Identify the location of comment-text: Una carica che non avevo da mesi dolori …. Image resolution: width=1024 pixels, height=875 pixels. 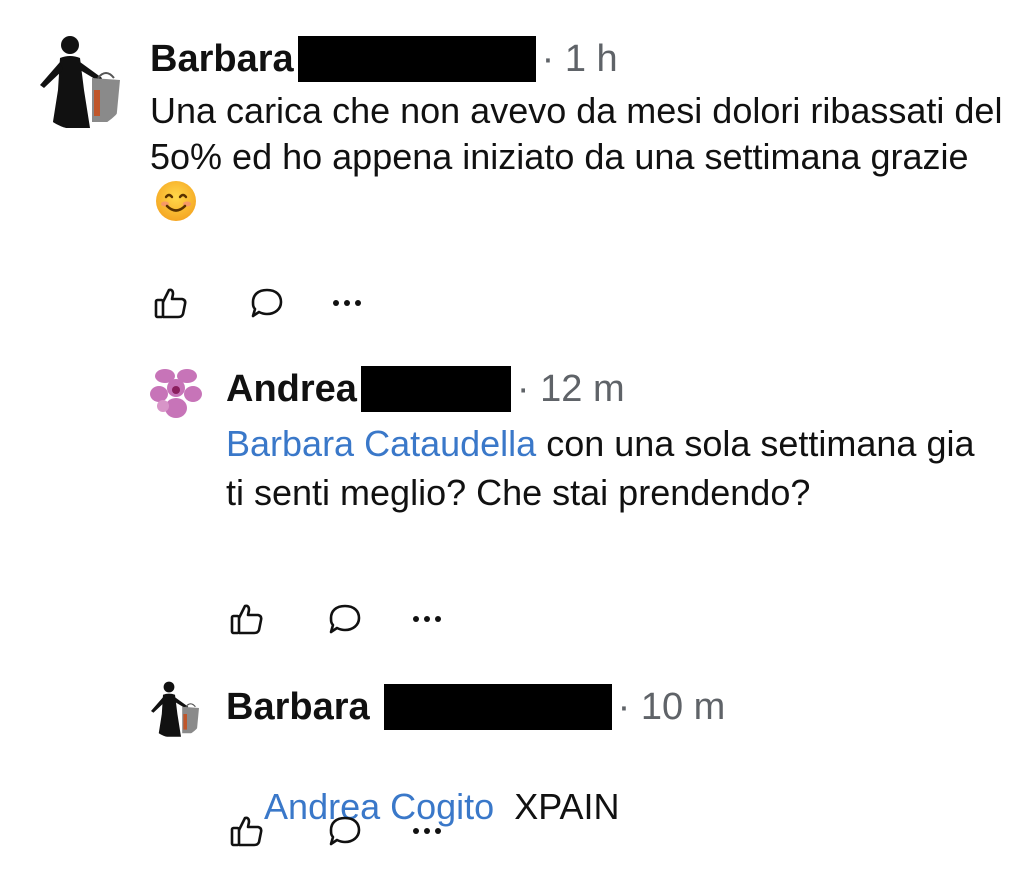
(580, 161).